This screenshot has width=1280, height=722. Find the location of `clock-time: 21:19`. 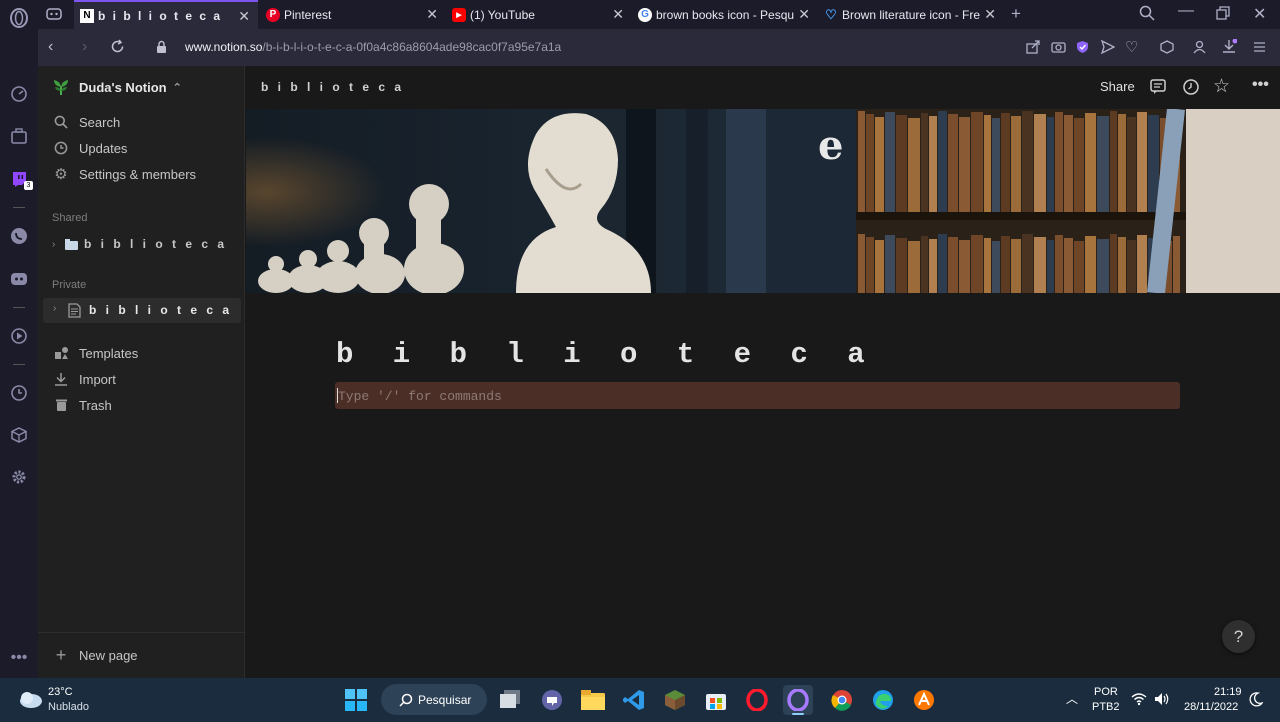

clock-time: 21:19 is located at coordinates (1228, 692).